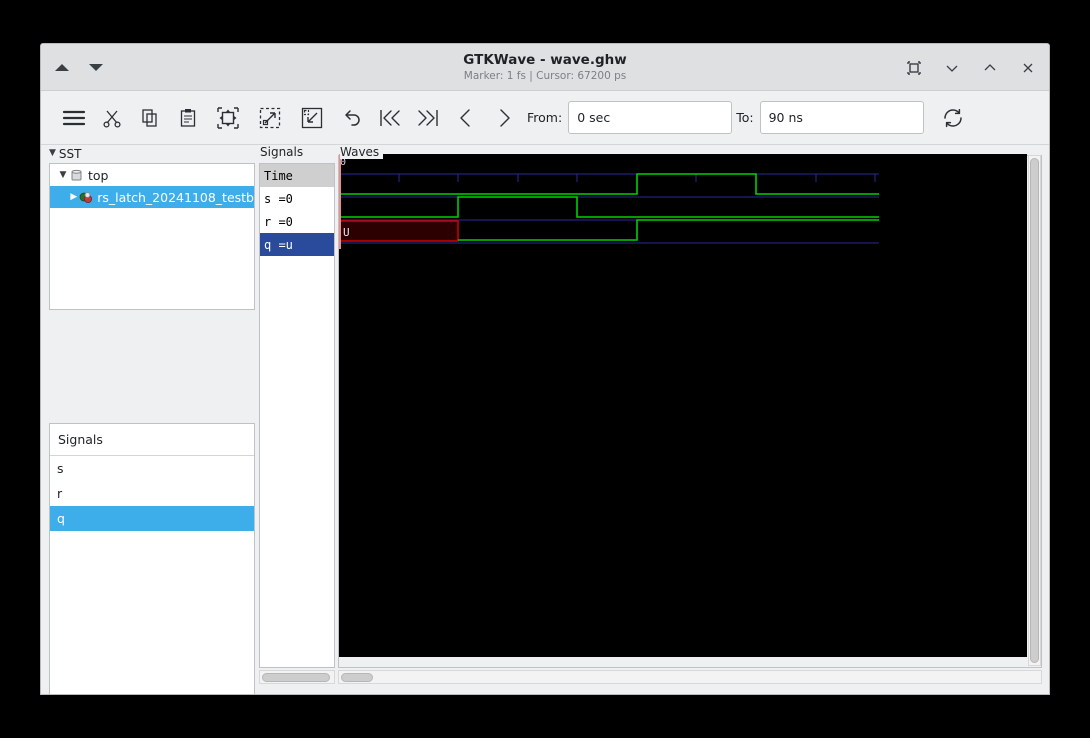 The width and height of the screenshot is (1090, 738). I want to click on main-toolbar: From: 0 sec To: 90 ns, so click(545, 118).